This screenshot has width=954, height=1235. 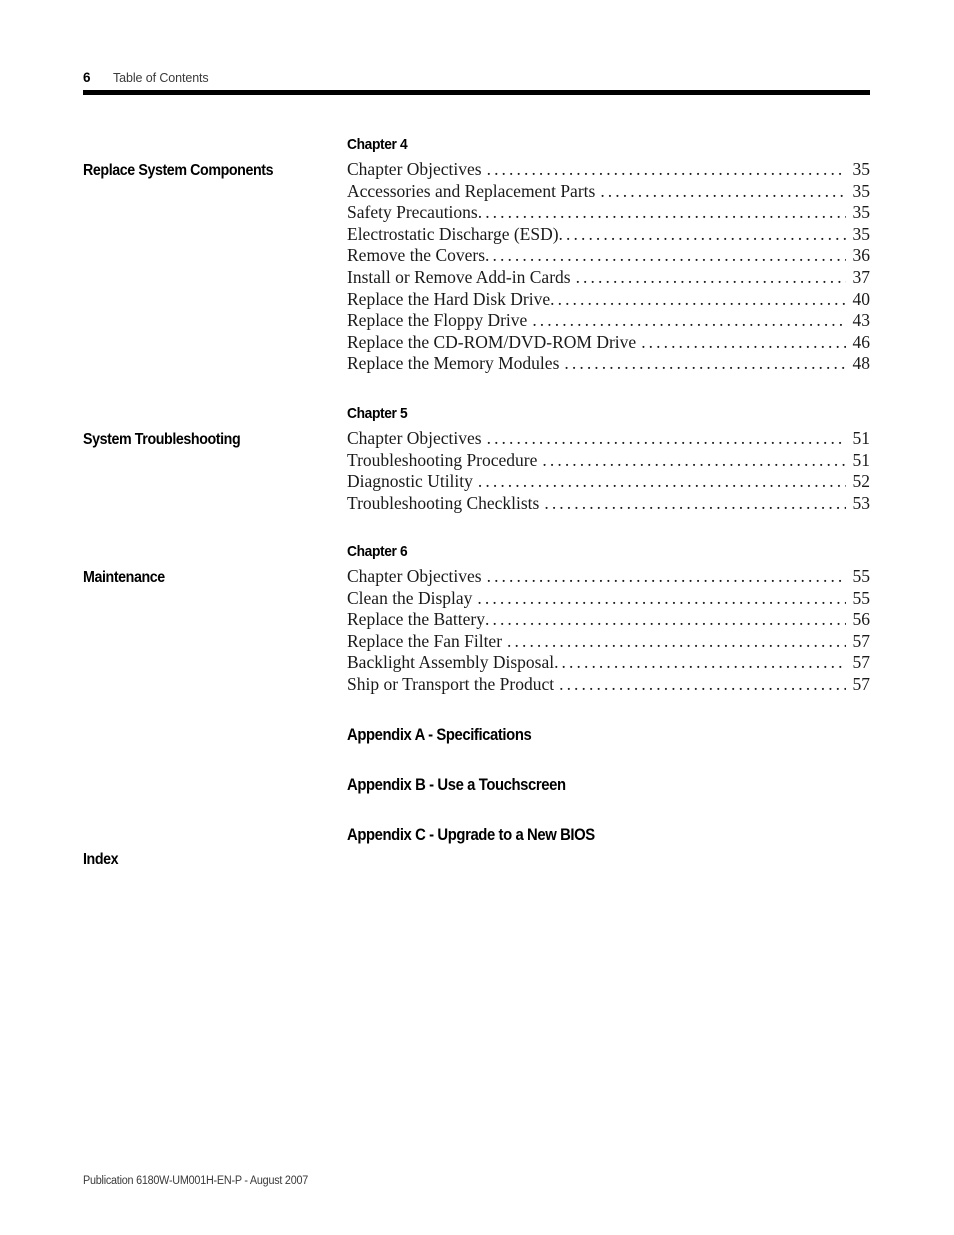 I want to click on toc-entry-title: Accessories and Replacement Parts, so click(x=471, y=190).